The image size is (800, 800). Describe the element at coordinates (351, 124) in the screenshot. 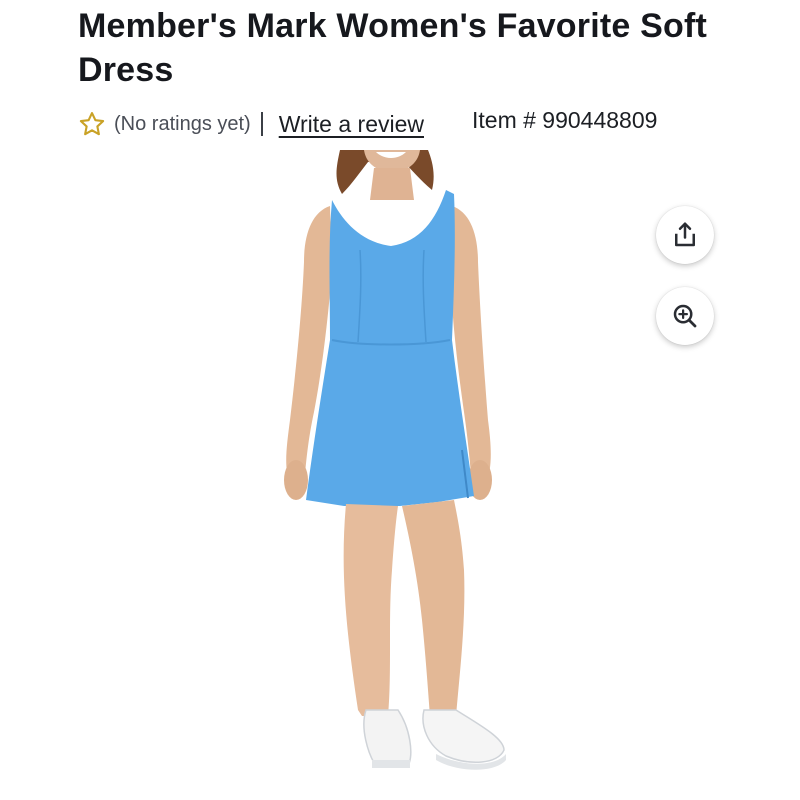

I see `write-review-link: Write a review` at that location.